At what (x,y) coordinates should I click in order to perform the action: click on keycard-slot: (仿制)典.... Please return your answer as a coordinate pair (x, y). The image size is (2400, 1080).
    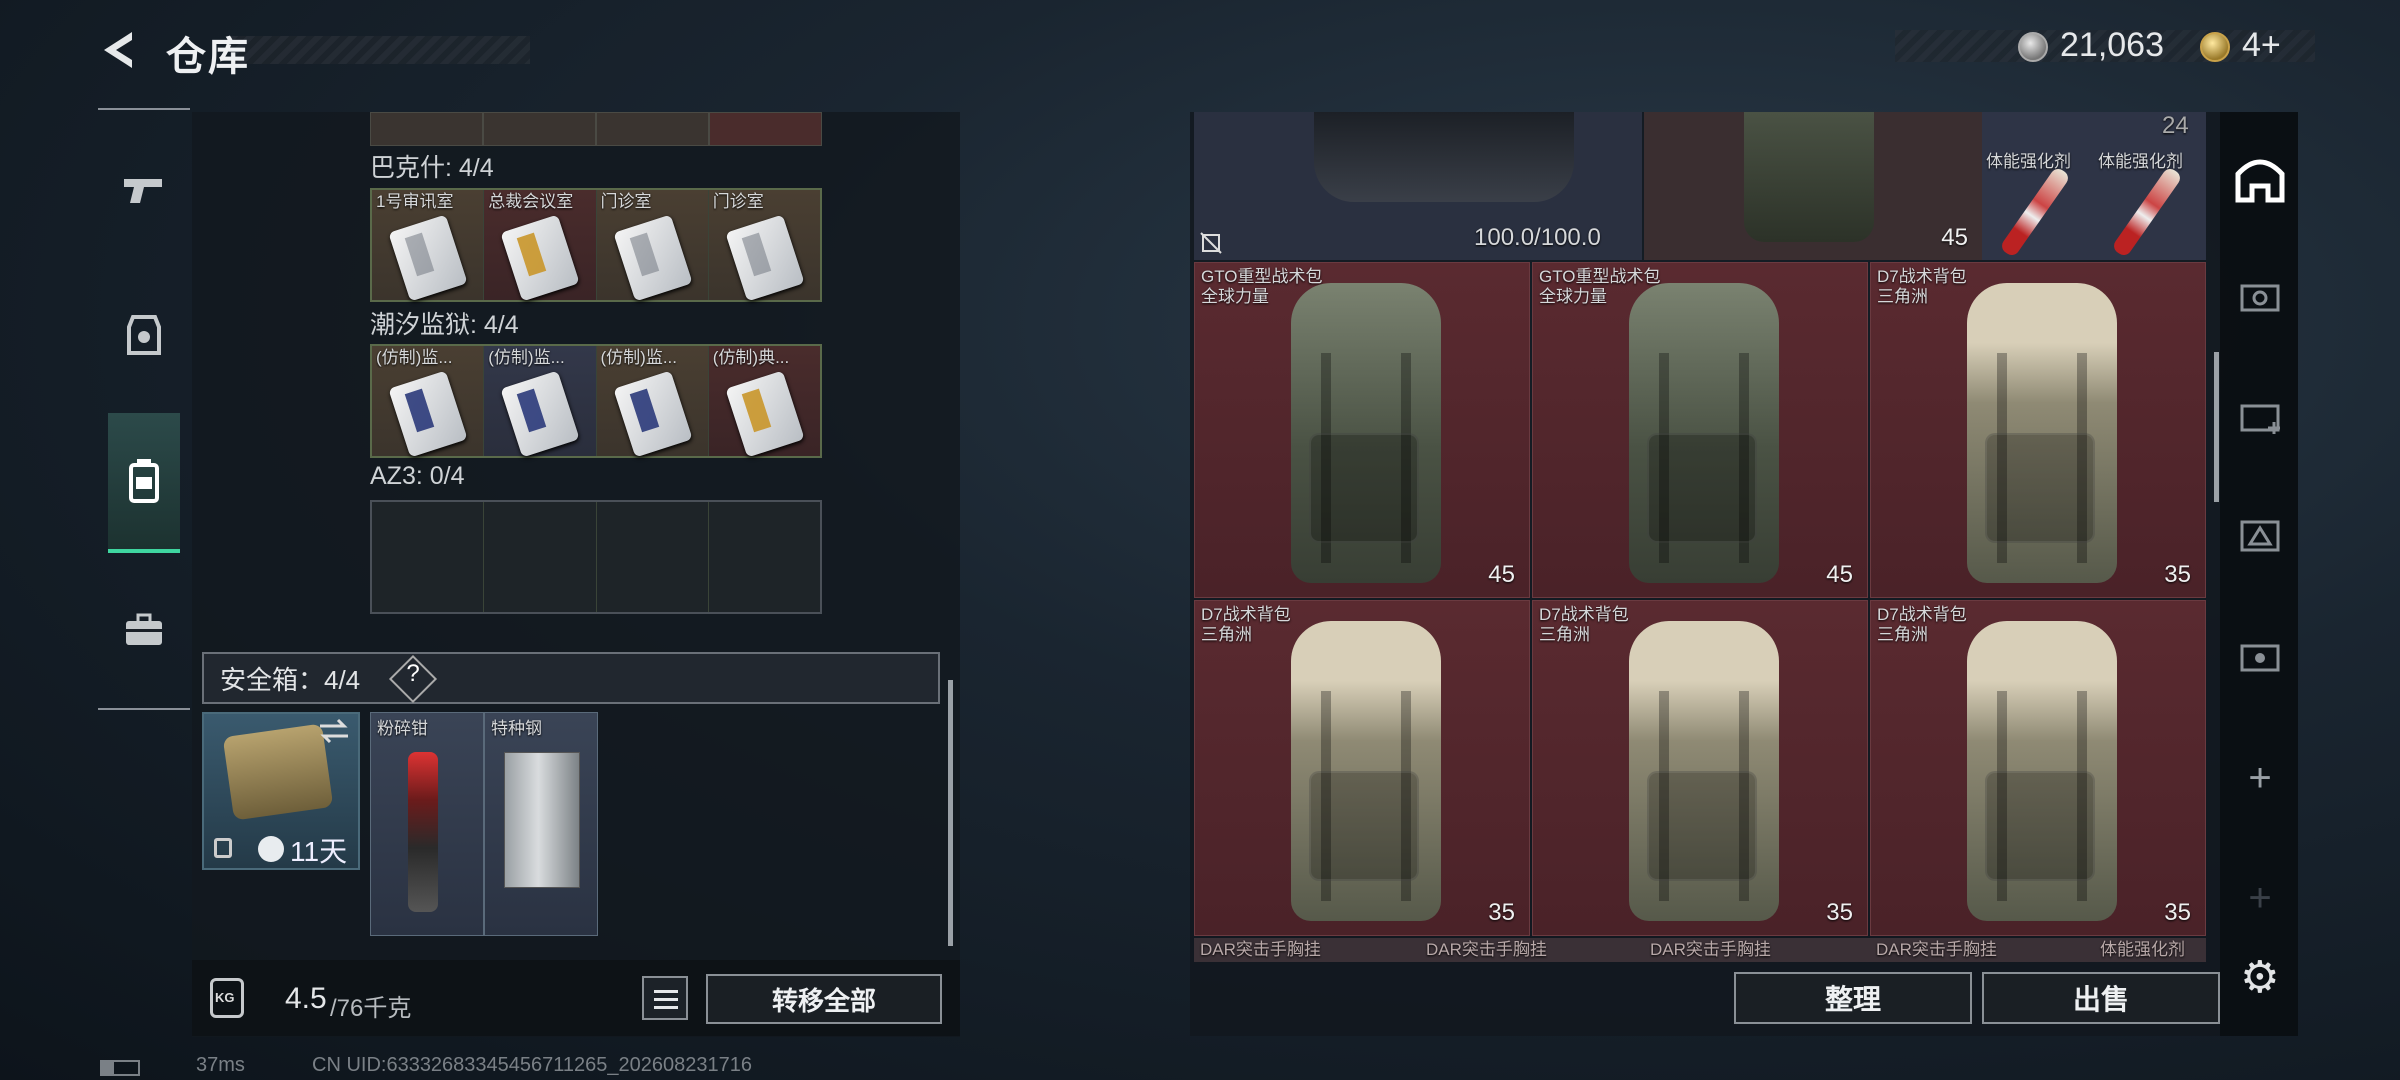
    Looking at the image, I should click on (764, 402).